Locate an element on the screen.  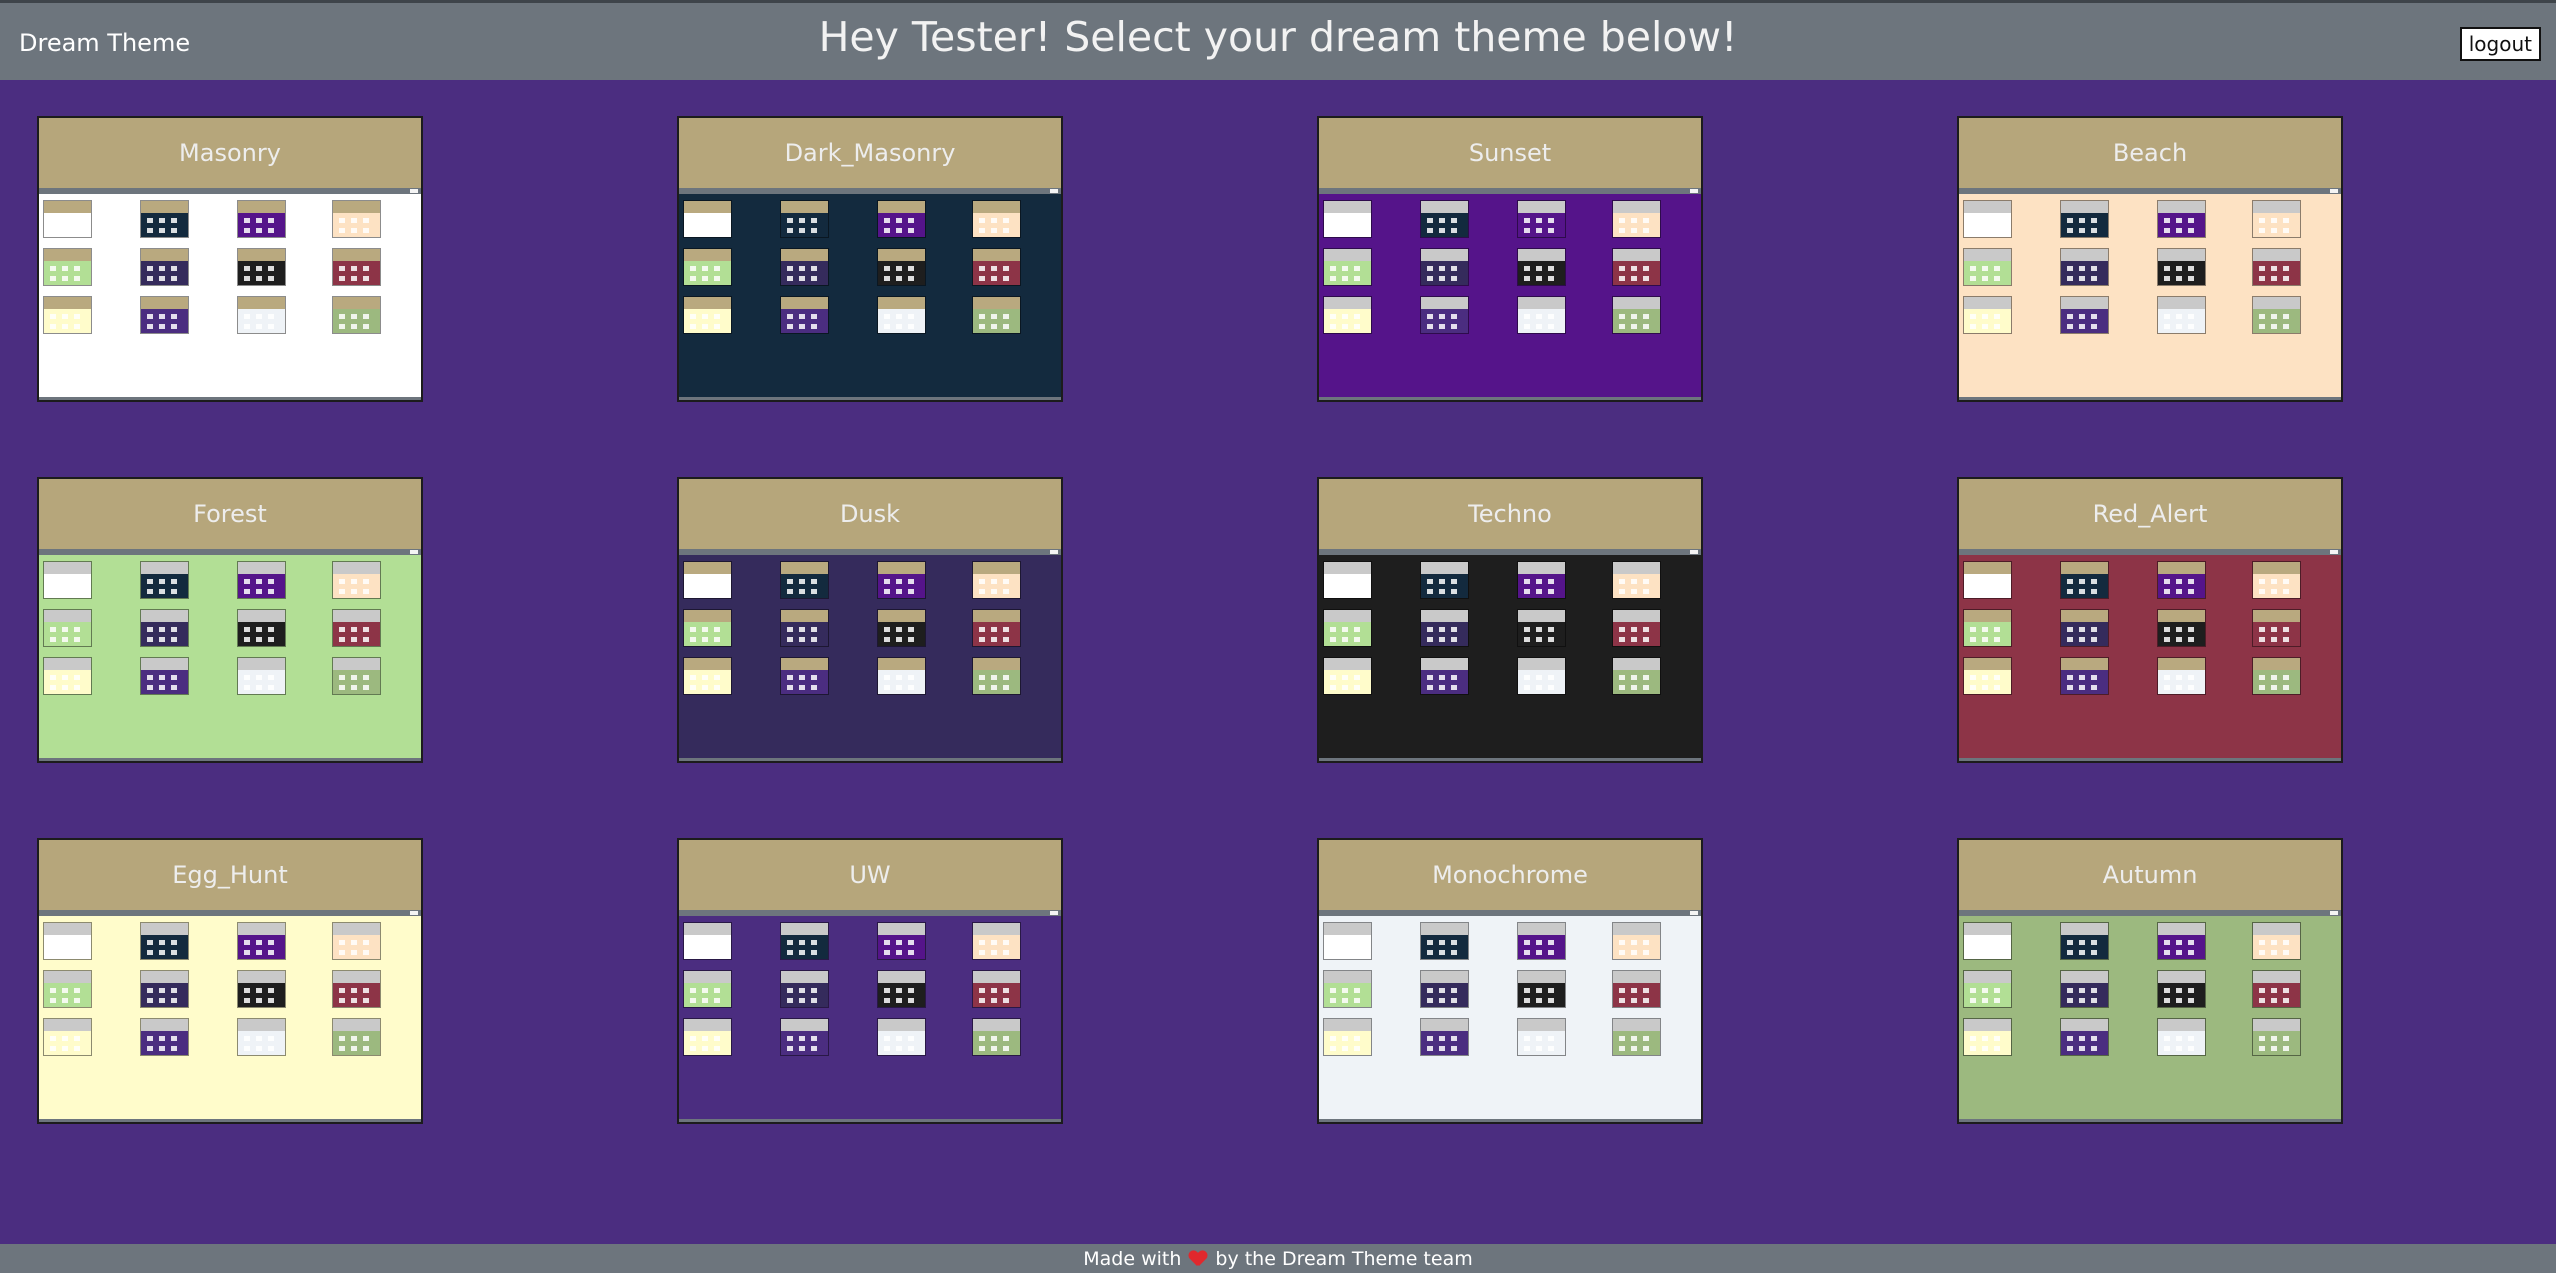
theme-card-monochrome: Monochrome is located at coordinates (1510, 981).